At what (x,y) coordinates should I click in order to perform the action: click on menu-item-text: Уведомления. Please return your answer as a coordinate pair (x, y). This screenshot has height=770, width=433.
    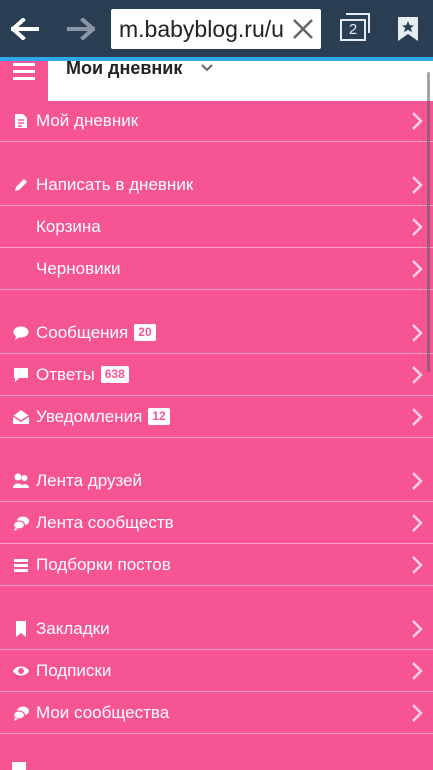
    Looking at the image, I should click on (89, 416).